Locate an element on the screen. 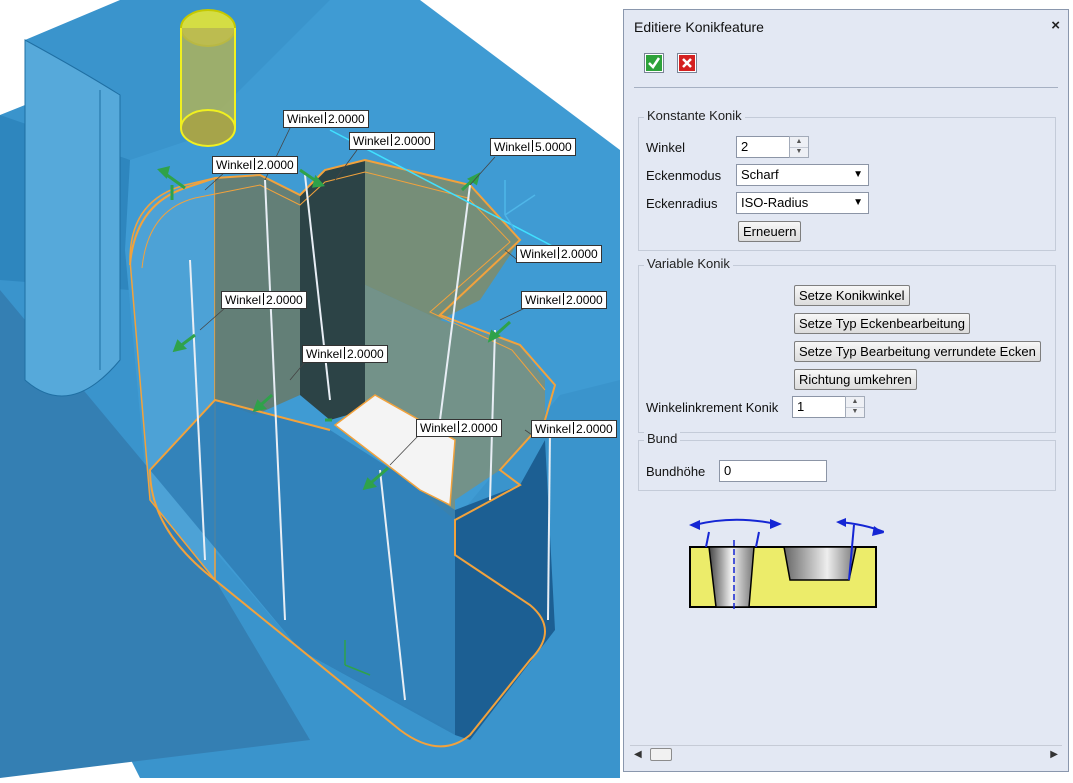 The width and height of the screenshot is (1073, 783). cancel-button is located at coordinates (687, 63).